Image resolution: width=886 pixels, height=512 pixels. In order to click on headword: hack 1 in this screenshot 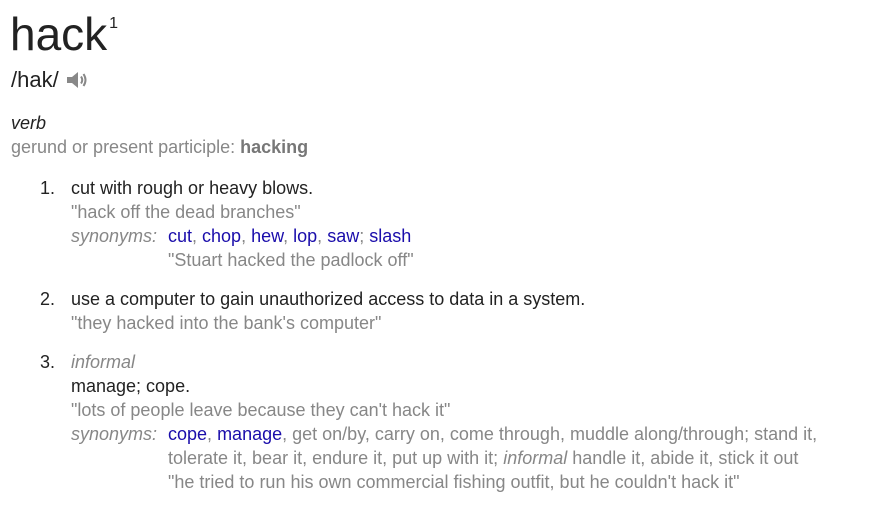, I will do `click(64, 40)`.